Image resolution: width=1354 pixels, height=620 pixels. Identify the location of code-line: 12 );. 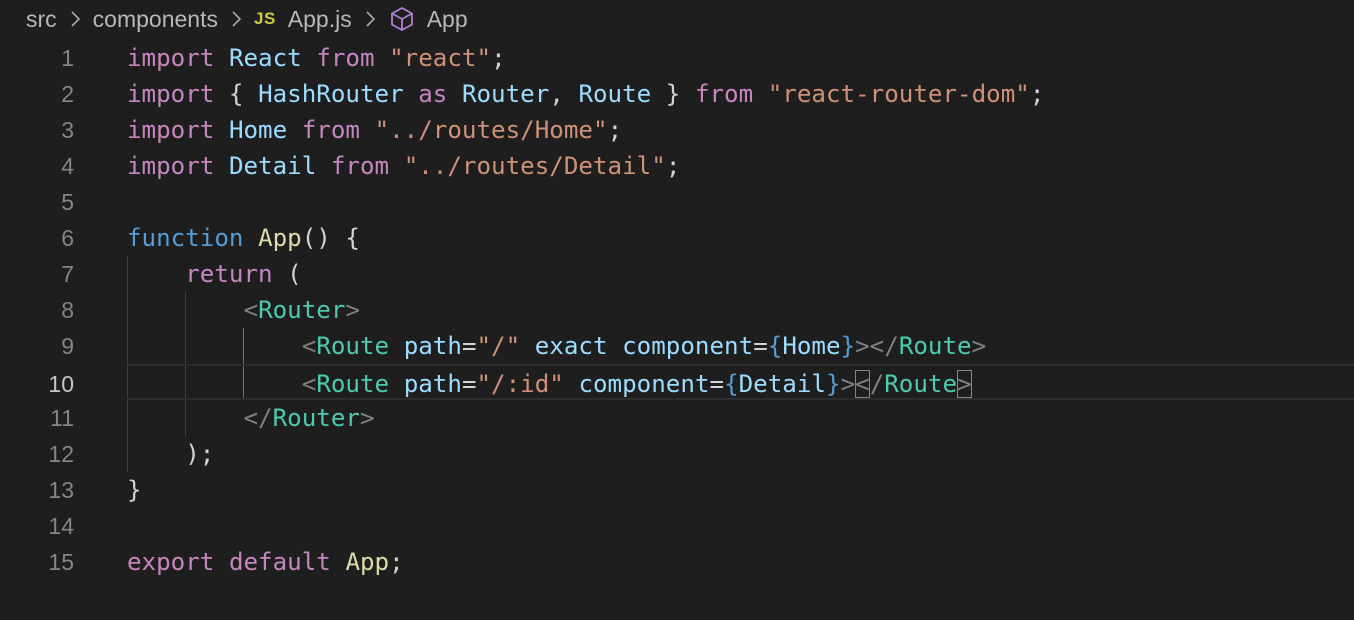
(677, 454).